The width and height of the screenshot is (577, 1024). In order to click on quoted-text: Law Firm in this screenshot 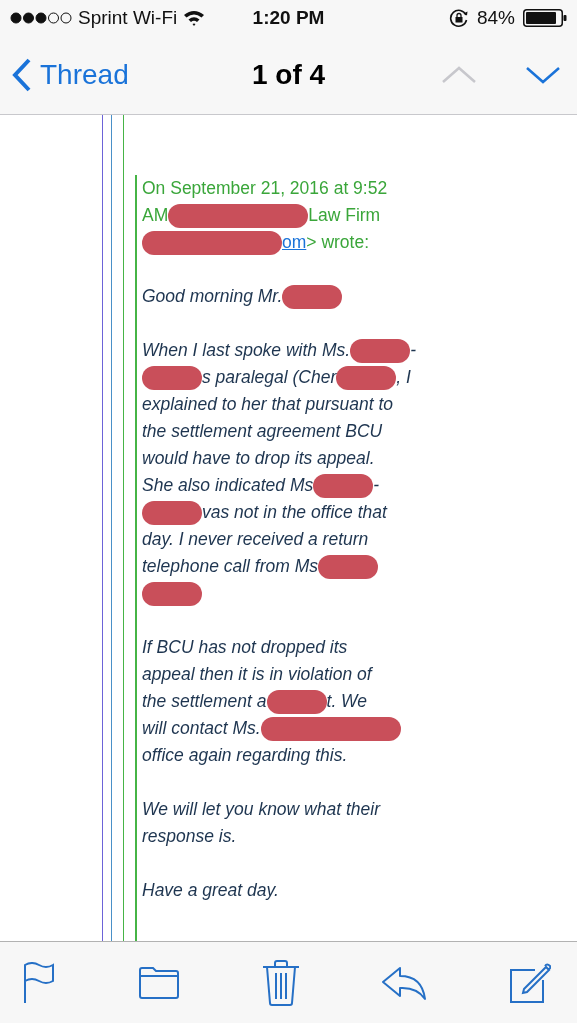, I will do `click(344, 215)`.